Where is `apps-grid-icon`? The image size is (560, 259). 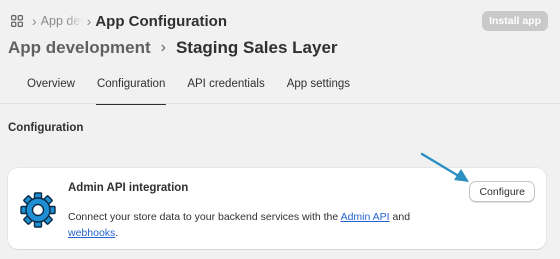
apps-grid-icon is located at coordinates (17, 21).